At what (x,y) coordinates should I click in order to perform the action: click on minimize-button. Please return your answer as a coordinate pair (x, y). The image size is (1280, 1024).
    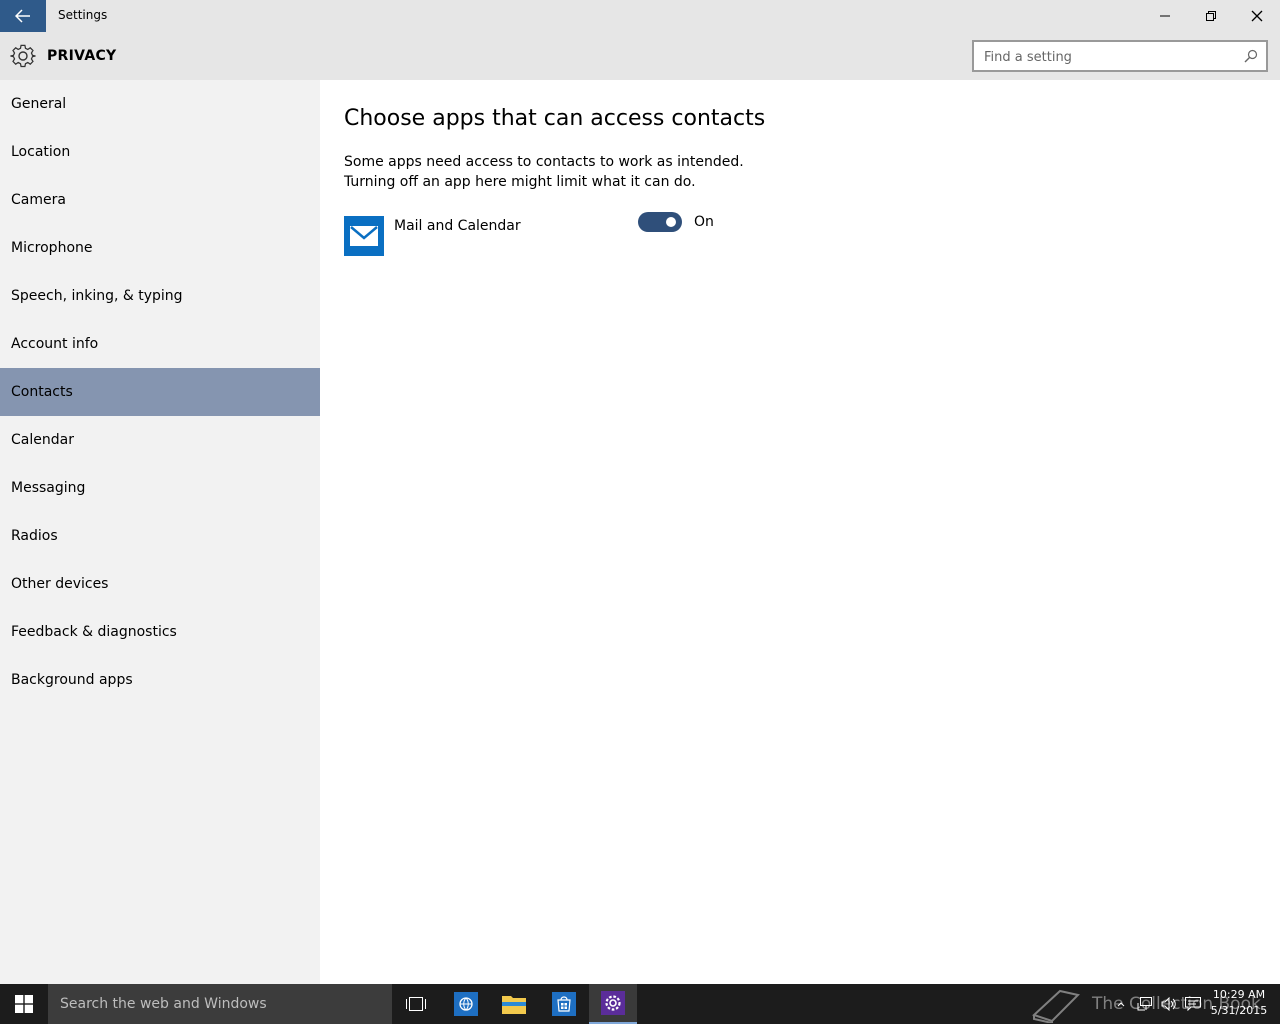
    Looking at the image, I should click on (1165, 16).